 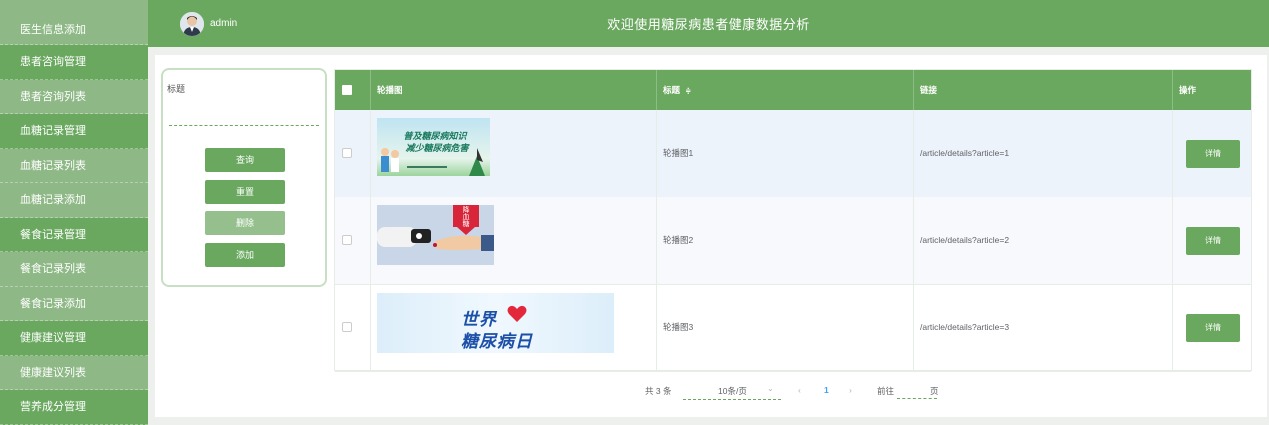 I want to click on page-size-value: 10条/页, so click(x=732, y=391).